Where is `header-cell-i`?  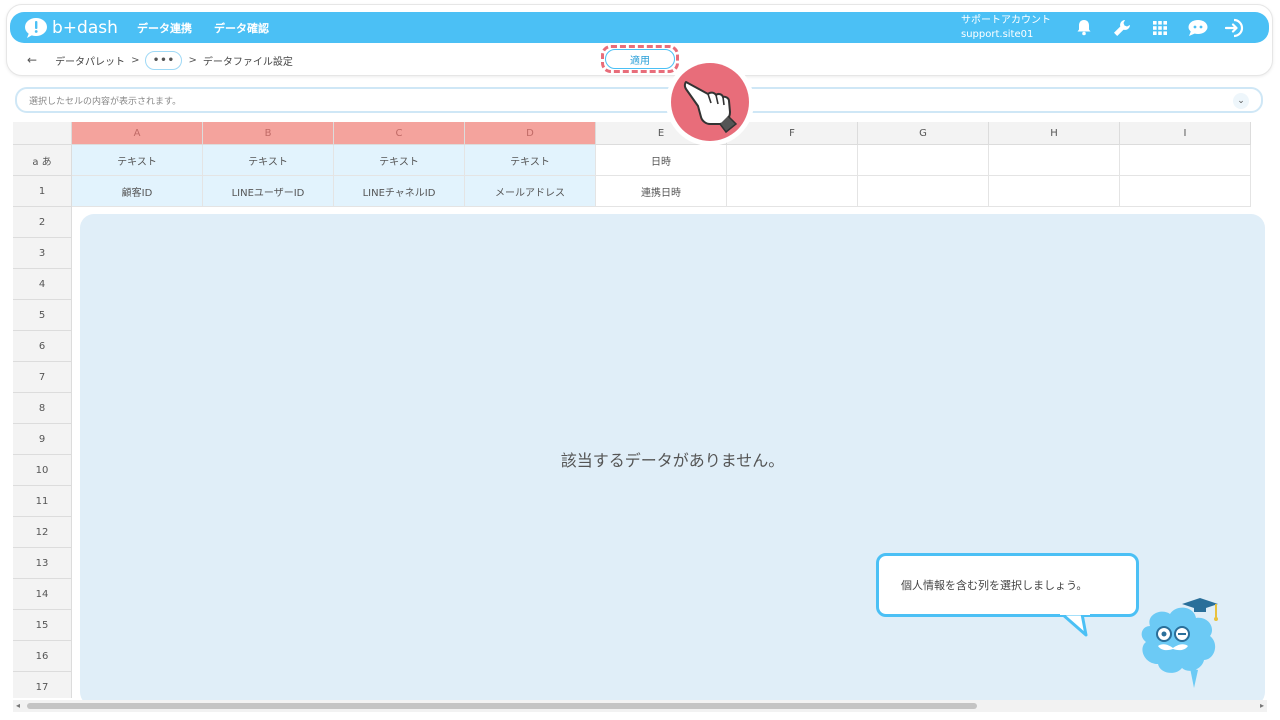 header-cell-i is located at coordinates (1185, 191).